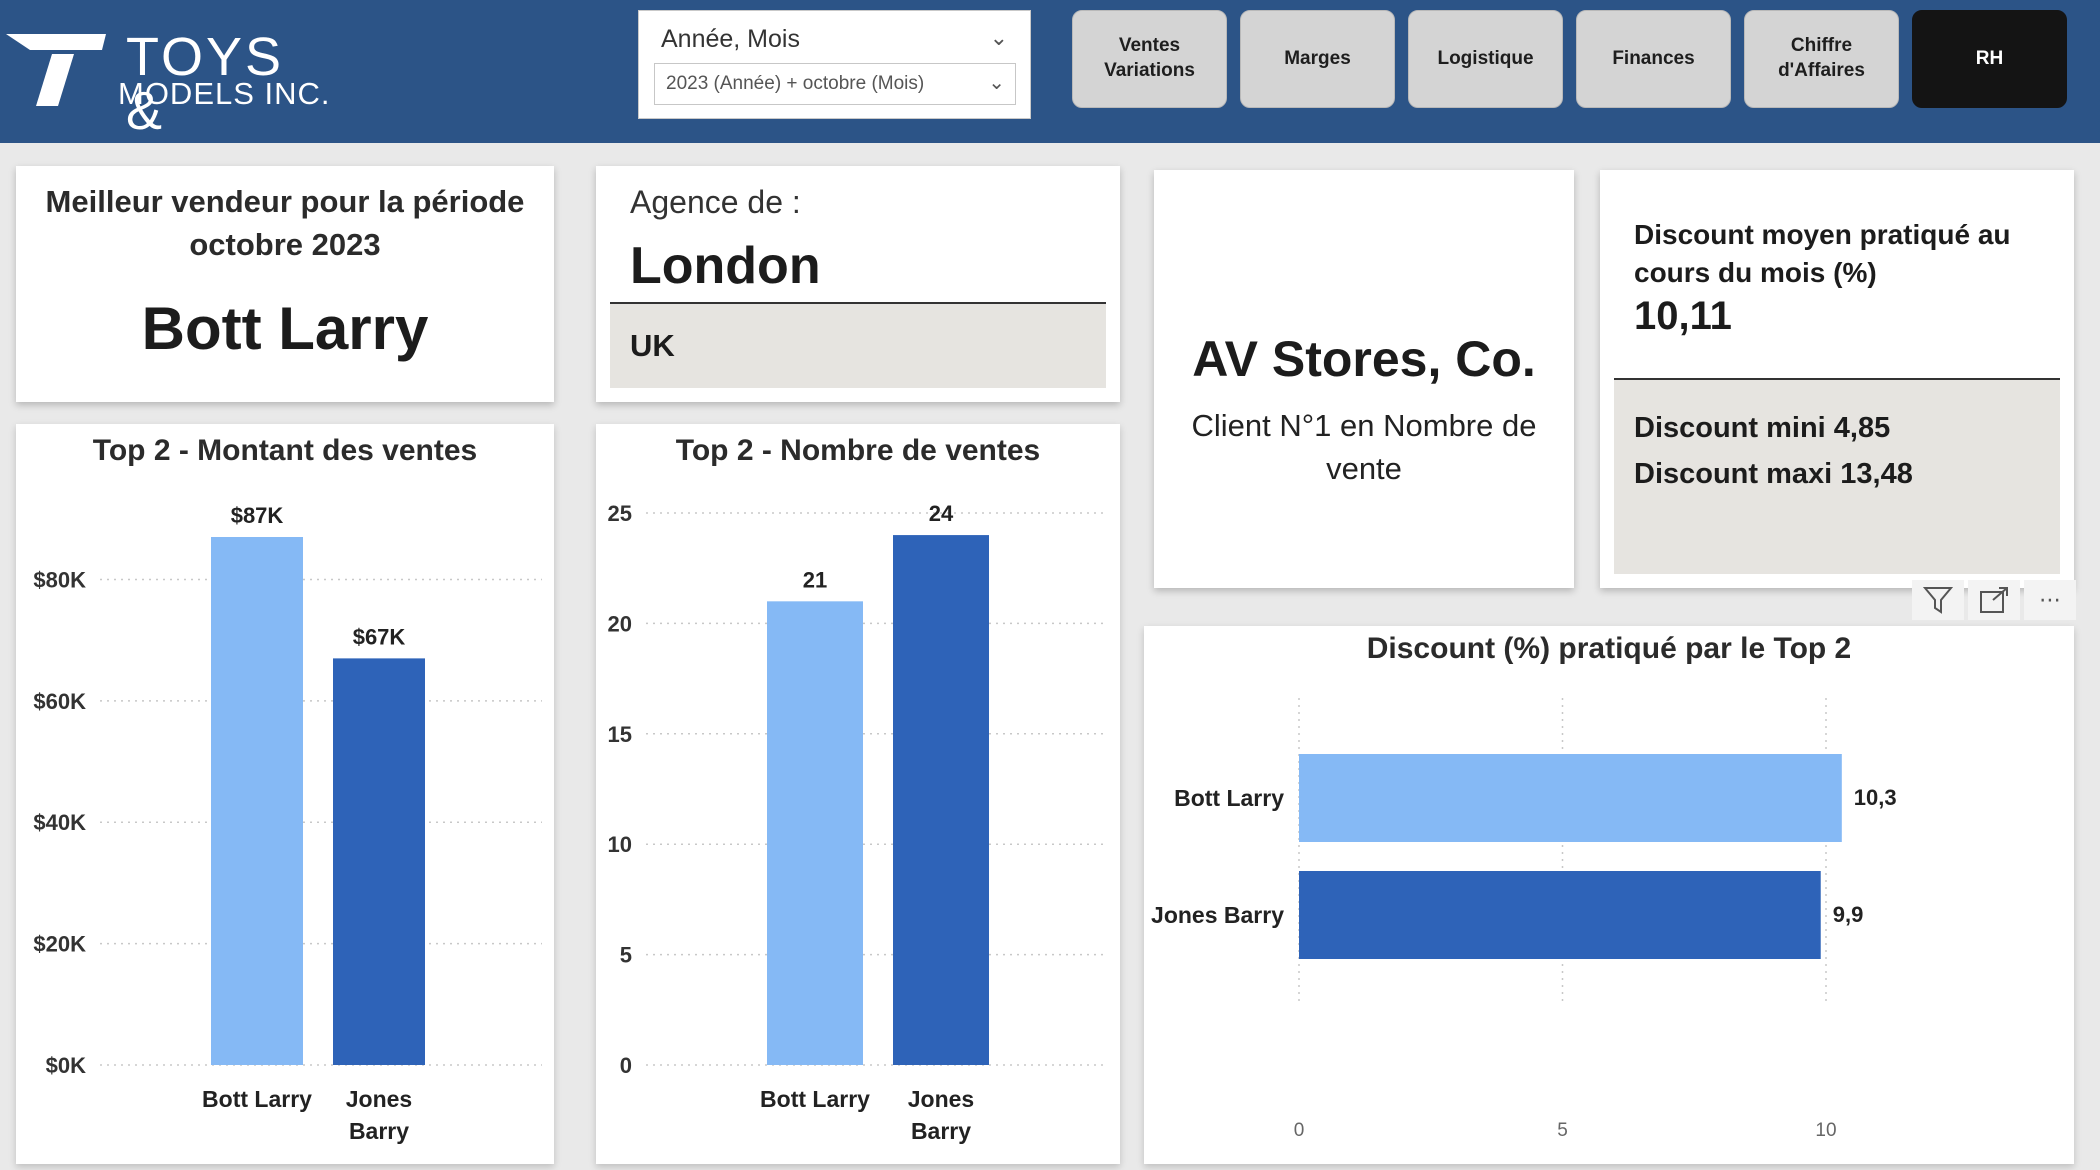  I want to click on top-client-subtitle: Client N°1 en Nombre de vente, so click(1364, 447).